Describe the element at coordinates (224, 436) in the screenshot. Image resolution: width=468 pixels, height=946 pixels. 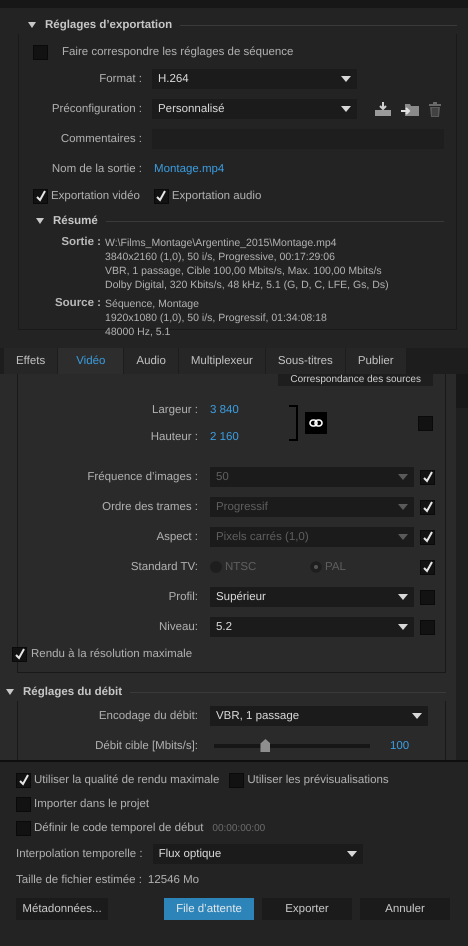
I see `value-text: 2 160` at that location.